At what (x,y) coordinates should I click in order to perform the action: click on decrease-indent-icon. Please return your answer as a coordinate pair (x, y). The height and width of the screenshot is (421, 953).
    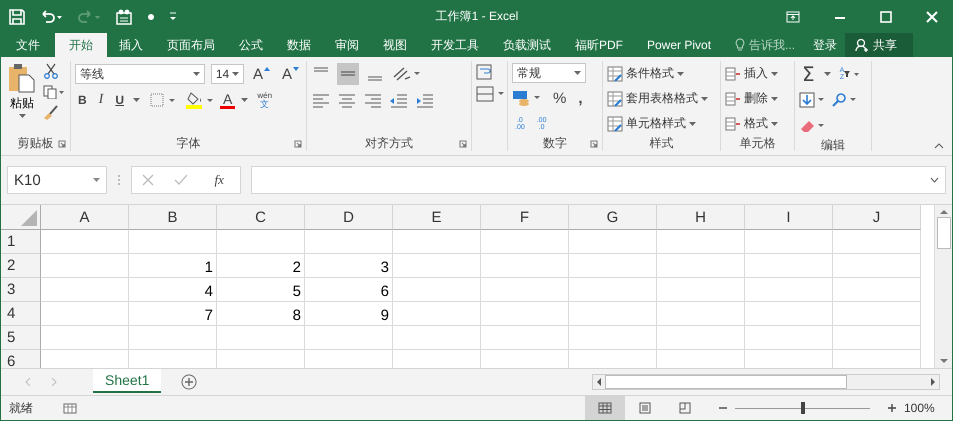
    Looking at the image, I should click on (399, 100).